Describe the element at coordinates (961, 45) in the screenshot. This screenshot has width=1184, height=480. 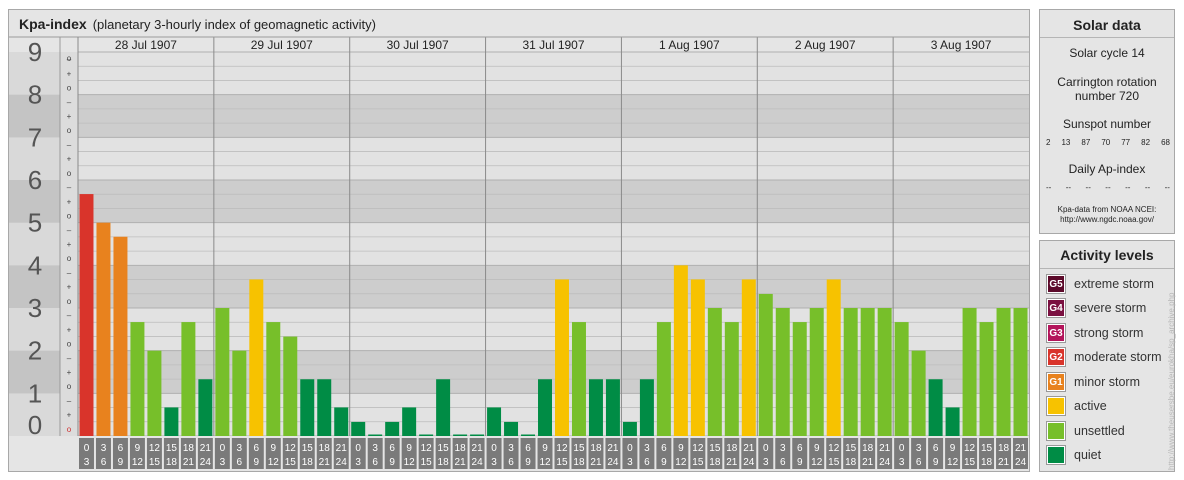
I see `day-label: 3 Aug 1907` at that location.